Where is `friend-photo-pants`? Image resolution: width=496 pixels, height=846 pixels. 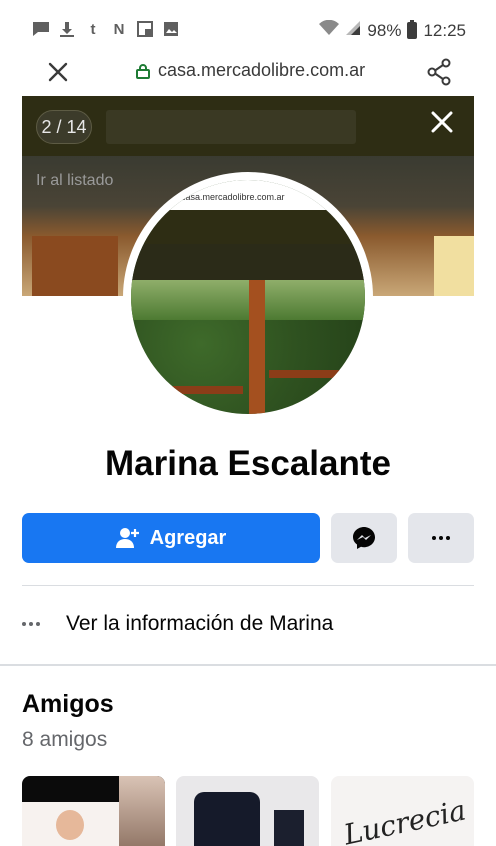
friend-photo-pants is located at coordinates (289, 828).